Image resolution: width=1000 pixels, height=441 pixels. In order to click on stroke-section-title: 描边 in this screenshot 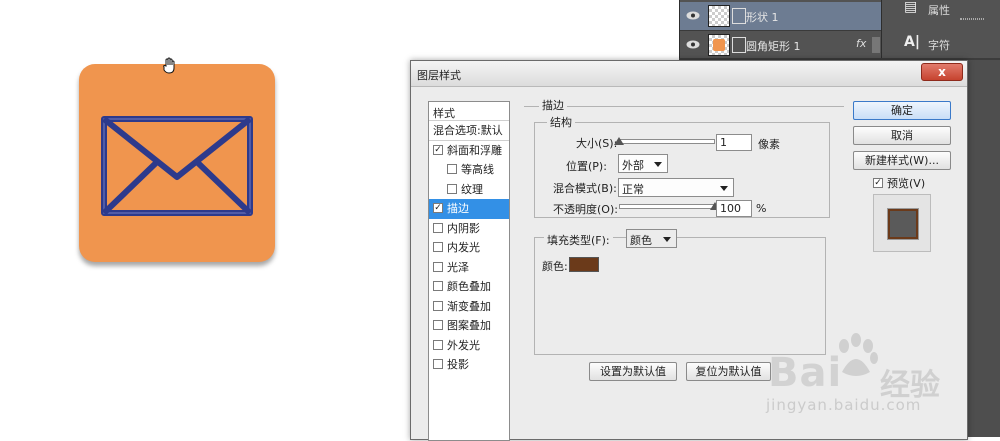, I will do `click(553, 105)`.